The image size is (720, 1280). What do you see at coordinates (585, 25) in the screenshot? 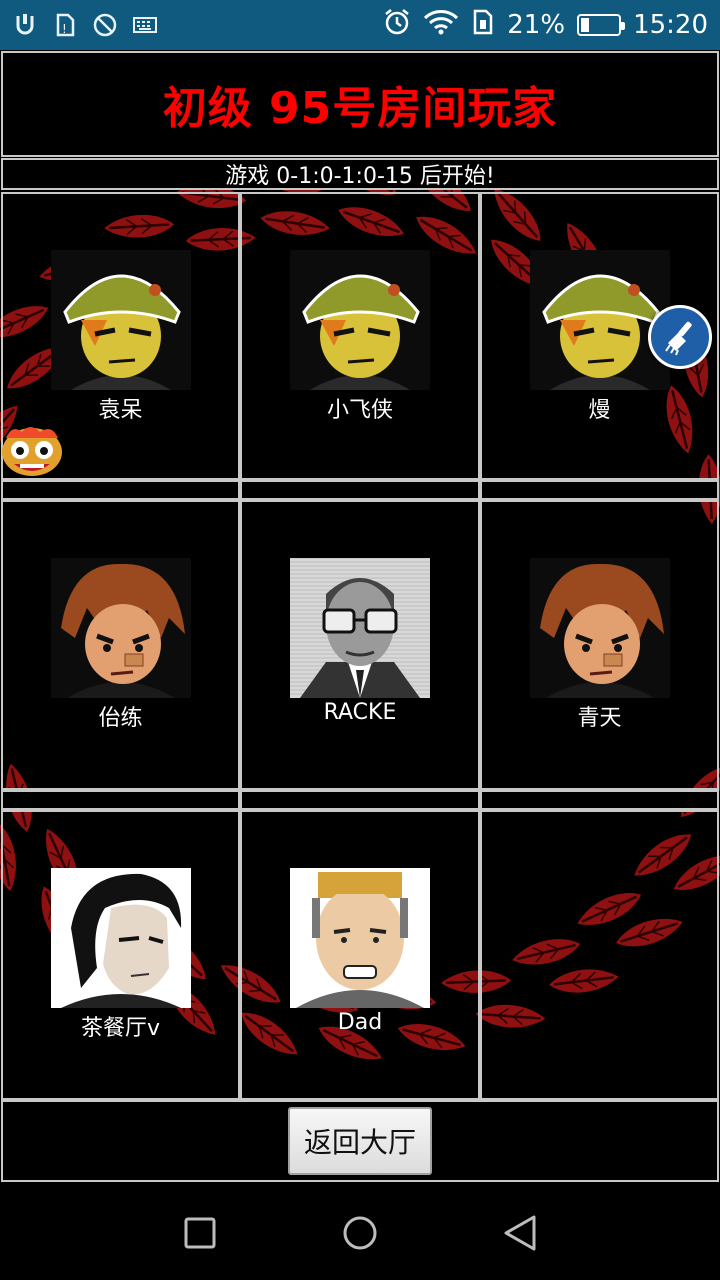
I see `battery-fill` at bounding box center [585, 25].